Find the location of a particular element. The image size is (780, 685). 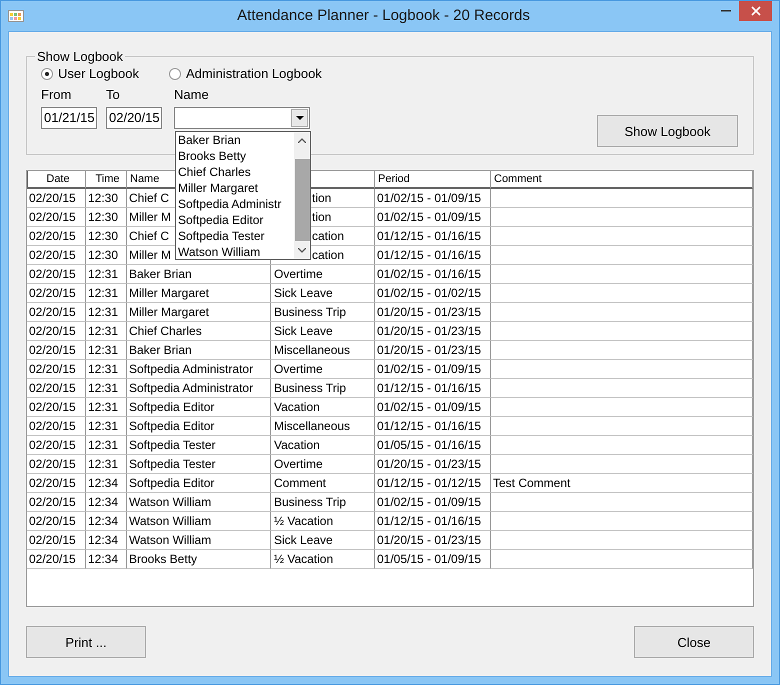

scroll-up-icon is located at coordinates (302, 140).